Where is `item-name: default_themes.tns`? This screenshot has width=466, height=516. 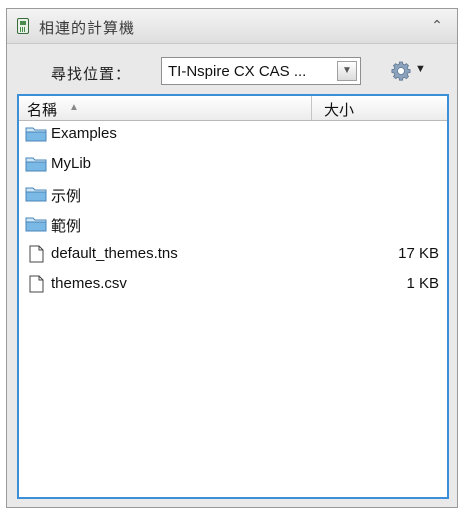
item-name: default_themes.tns is located at coordinates (114, 253).